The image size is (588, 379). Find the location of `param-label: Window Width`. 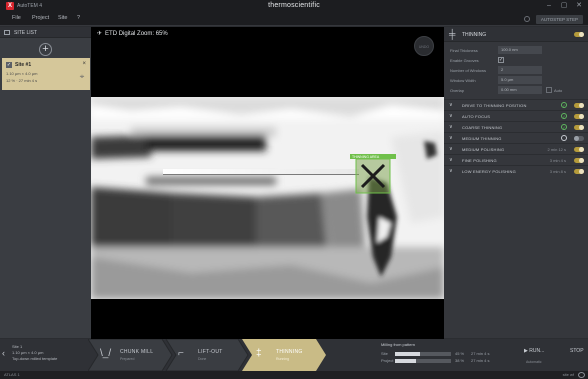

param-label: Window Width is located at coordinates (463, 80).